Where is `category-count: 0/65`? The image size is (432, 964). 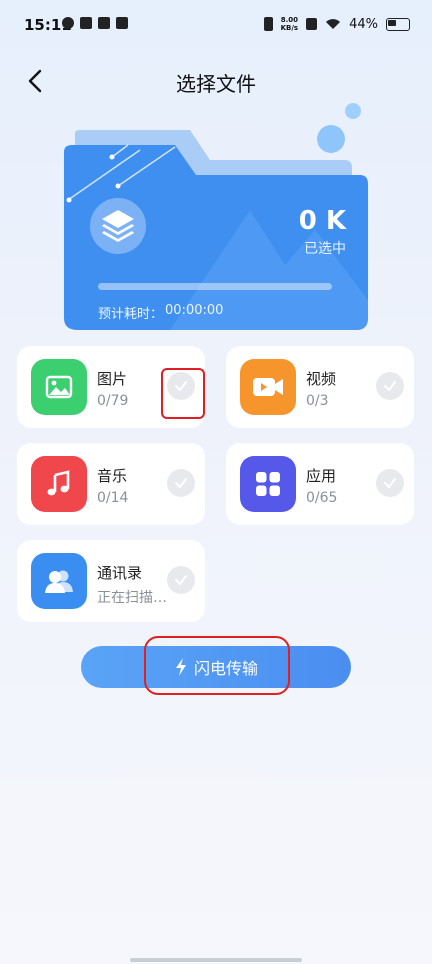 category-count: 0/65 is located at coordinates (322, 498).